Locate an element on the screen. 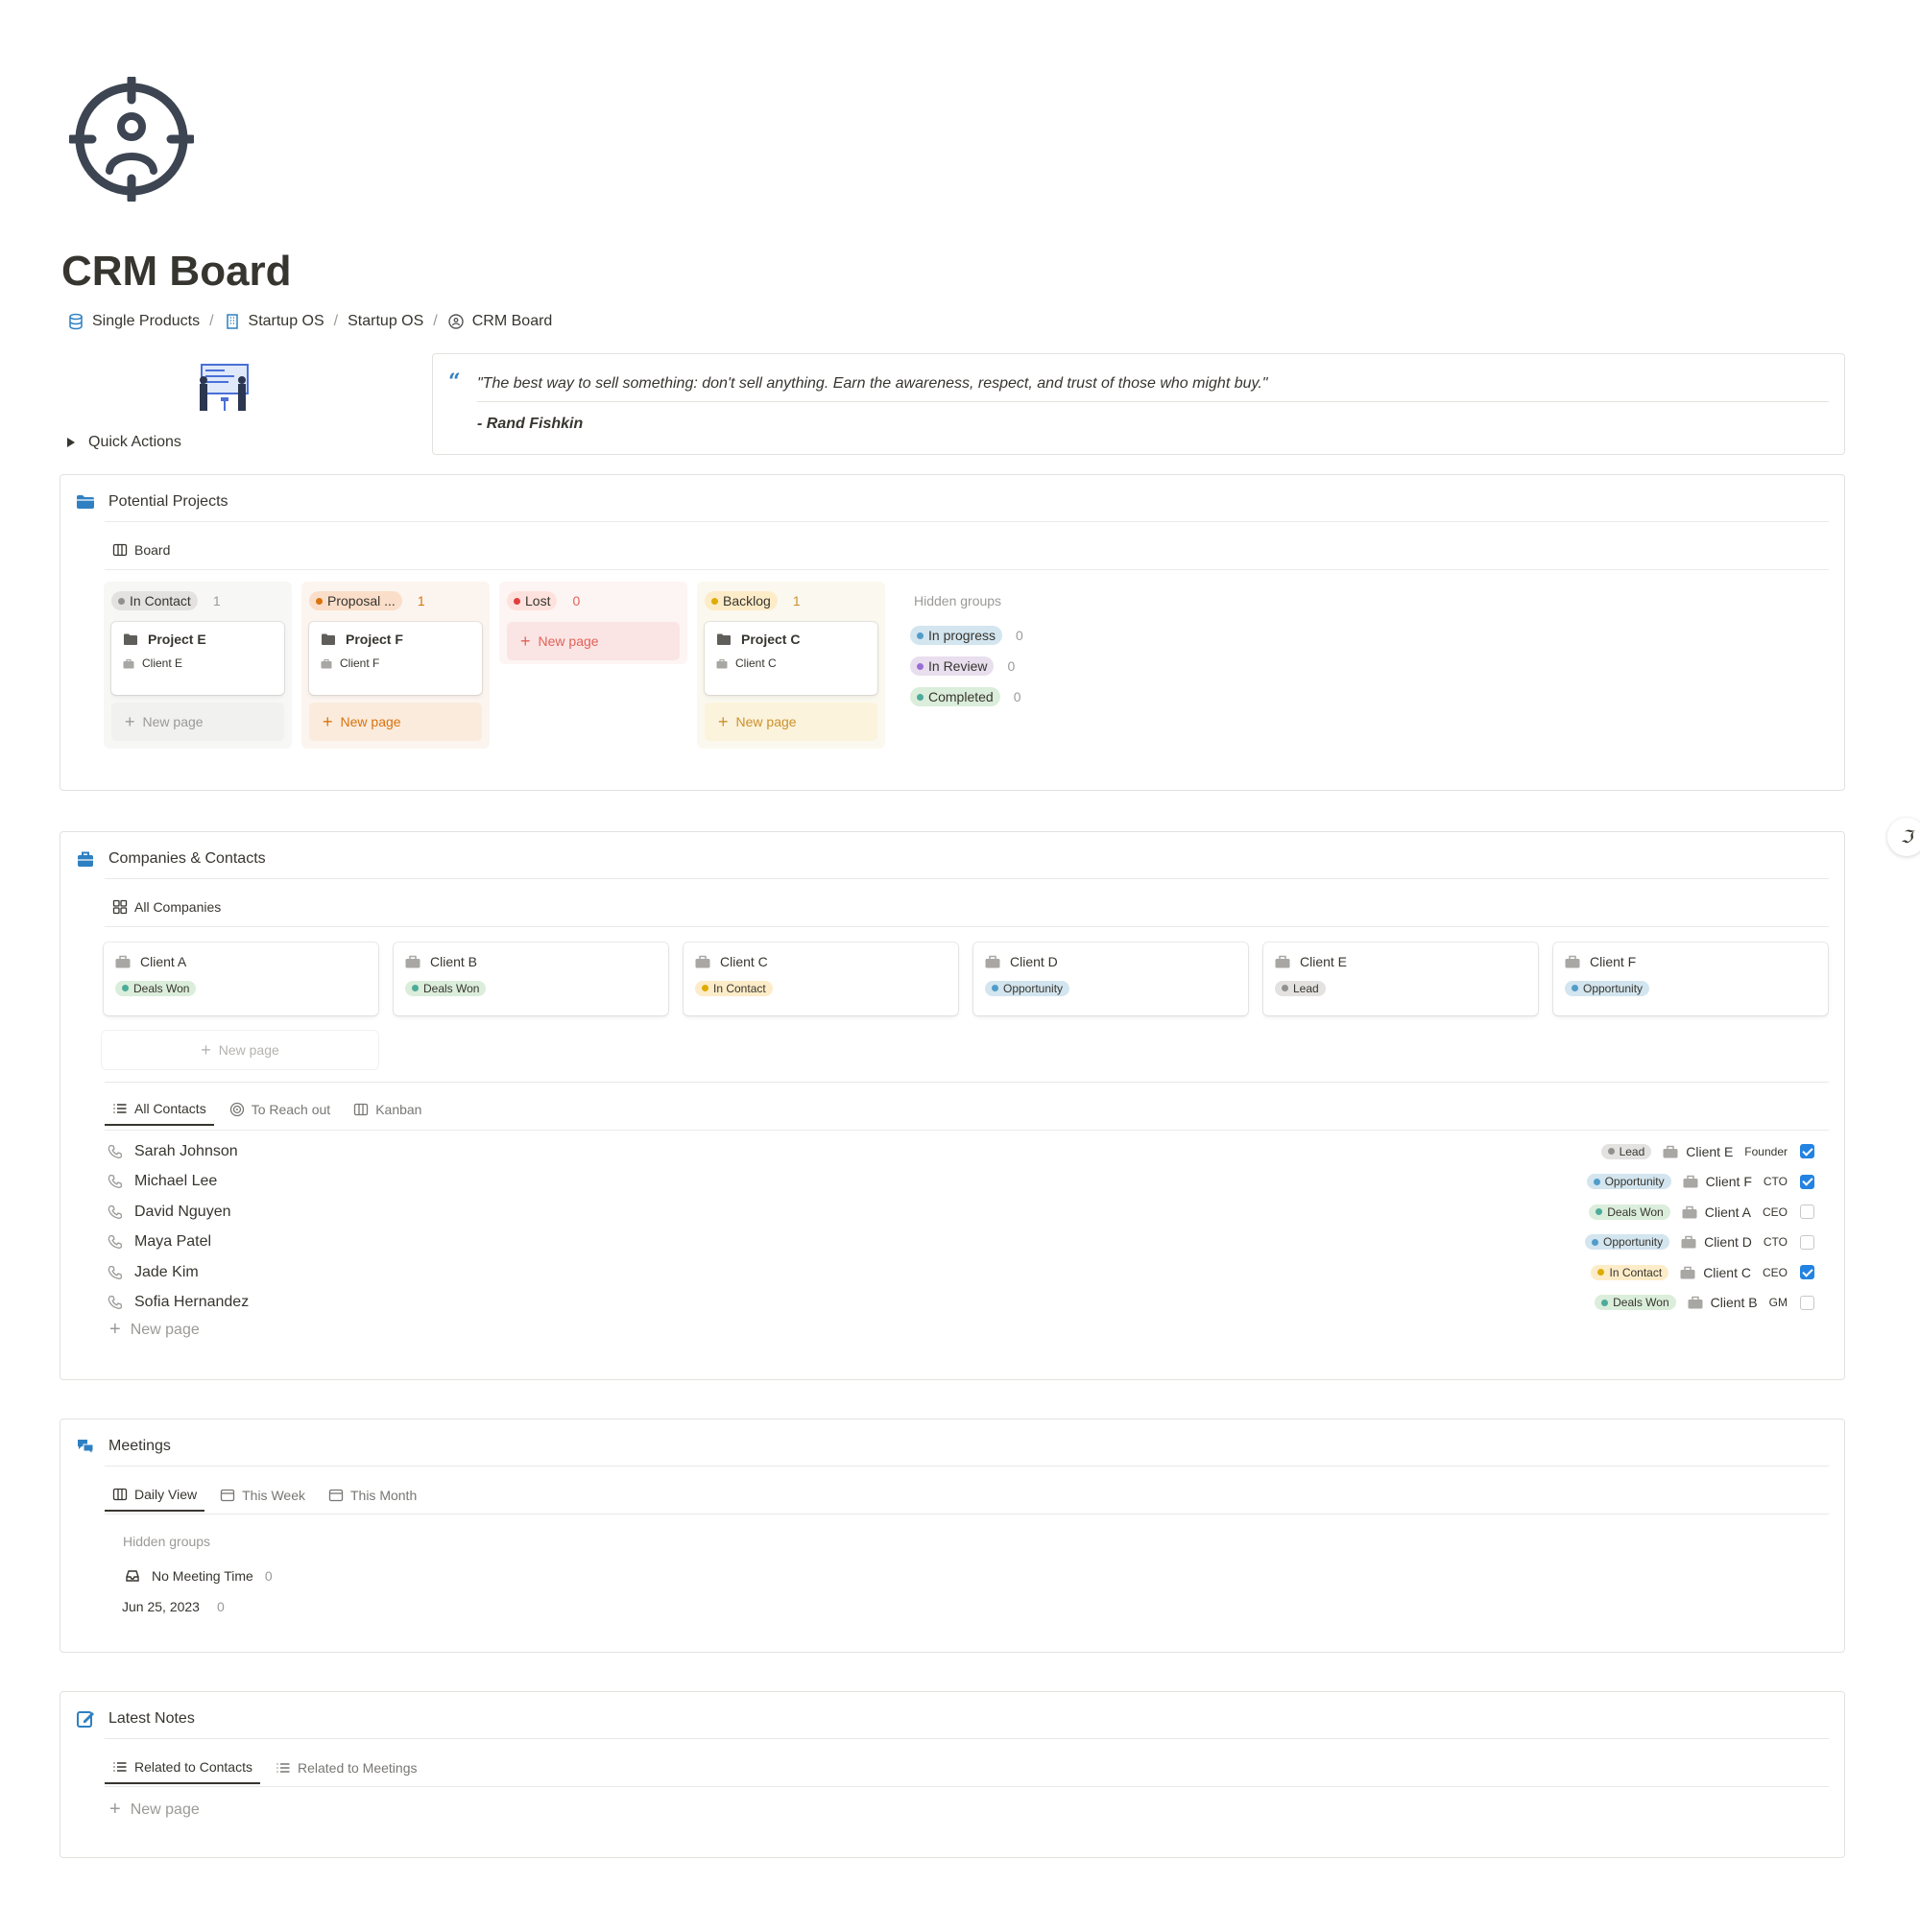 The image size is (1920, 1932). tab-daily-view: Daily View is located at coordinates (155, 1499).